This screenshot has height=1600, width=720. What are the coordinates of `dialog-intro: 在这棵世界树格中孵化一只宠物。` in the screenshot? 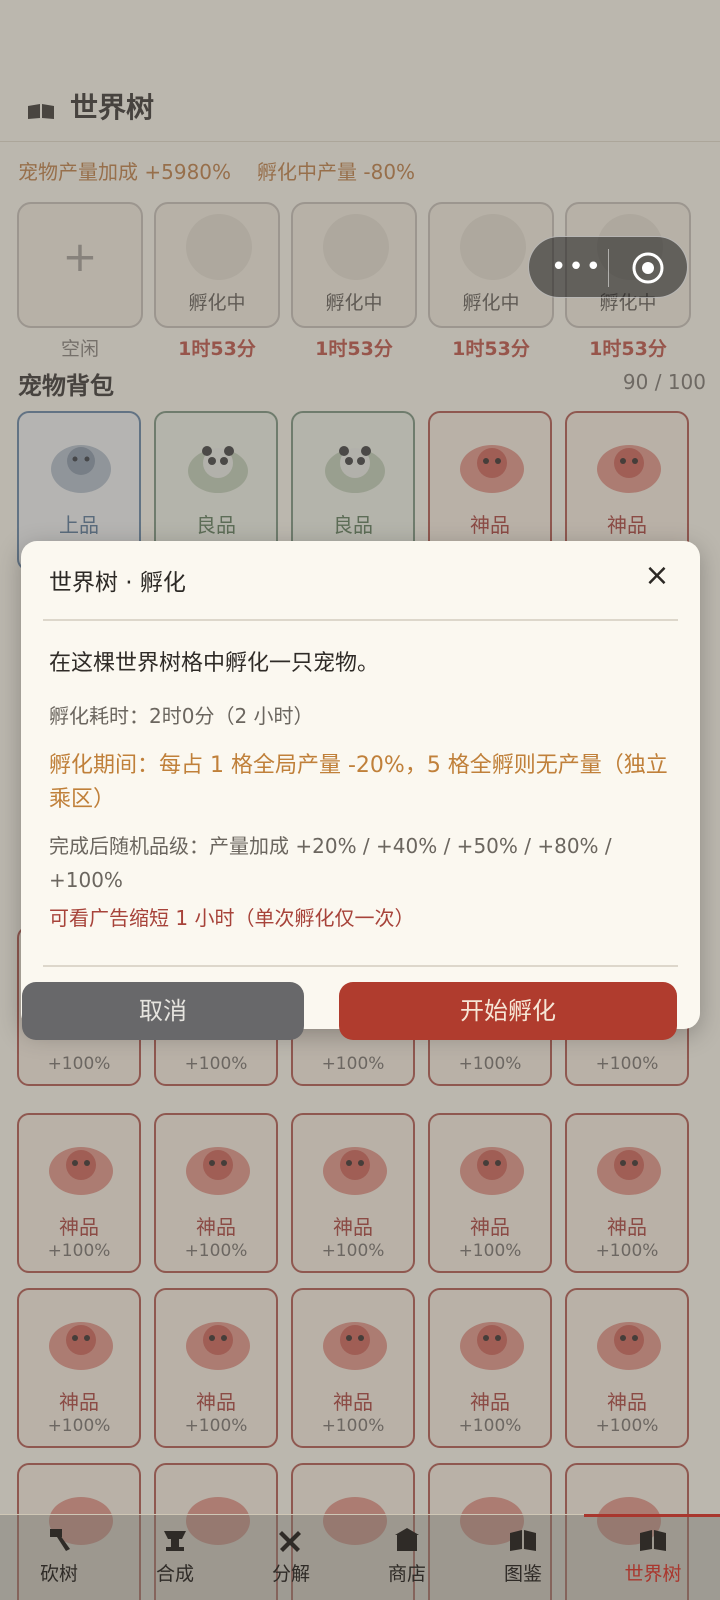 It's located at (214, 663).